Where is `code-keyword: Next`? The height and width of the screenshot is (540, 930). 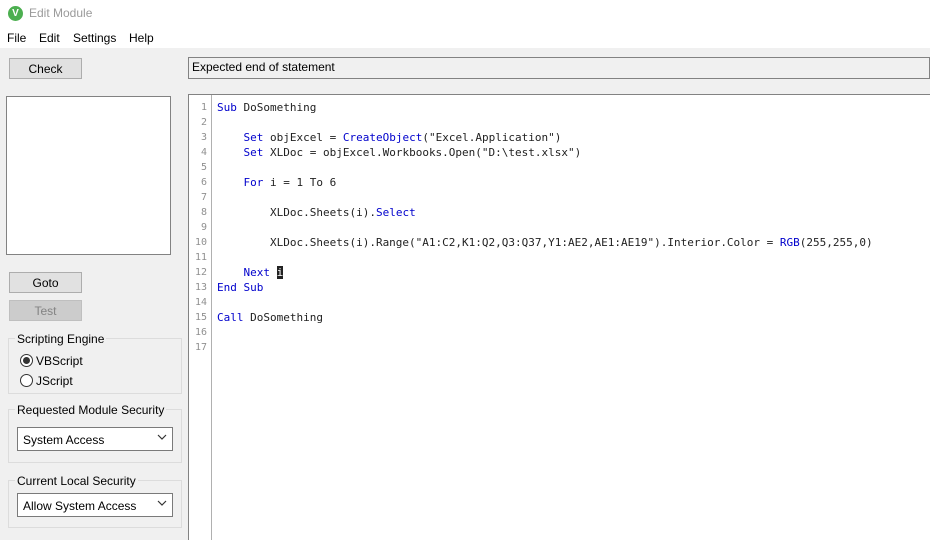
code-keyword: Next is located at coordinates (257, 272).